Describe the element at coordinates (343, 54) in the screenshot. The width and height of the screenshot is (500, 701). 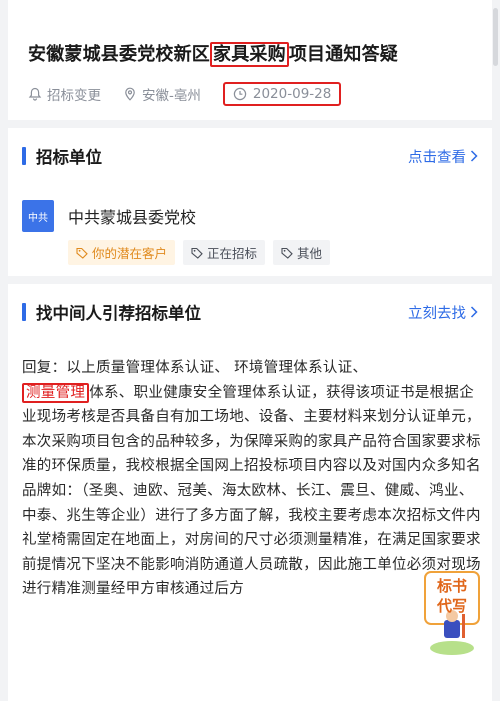
I see `title-part-2: 项目通知答疑` at that location.